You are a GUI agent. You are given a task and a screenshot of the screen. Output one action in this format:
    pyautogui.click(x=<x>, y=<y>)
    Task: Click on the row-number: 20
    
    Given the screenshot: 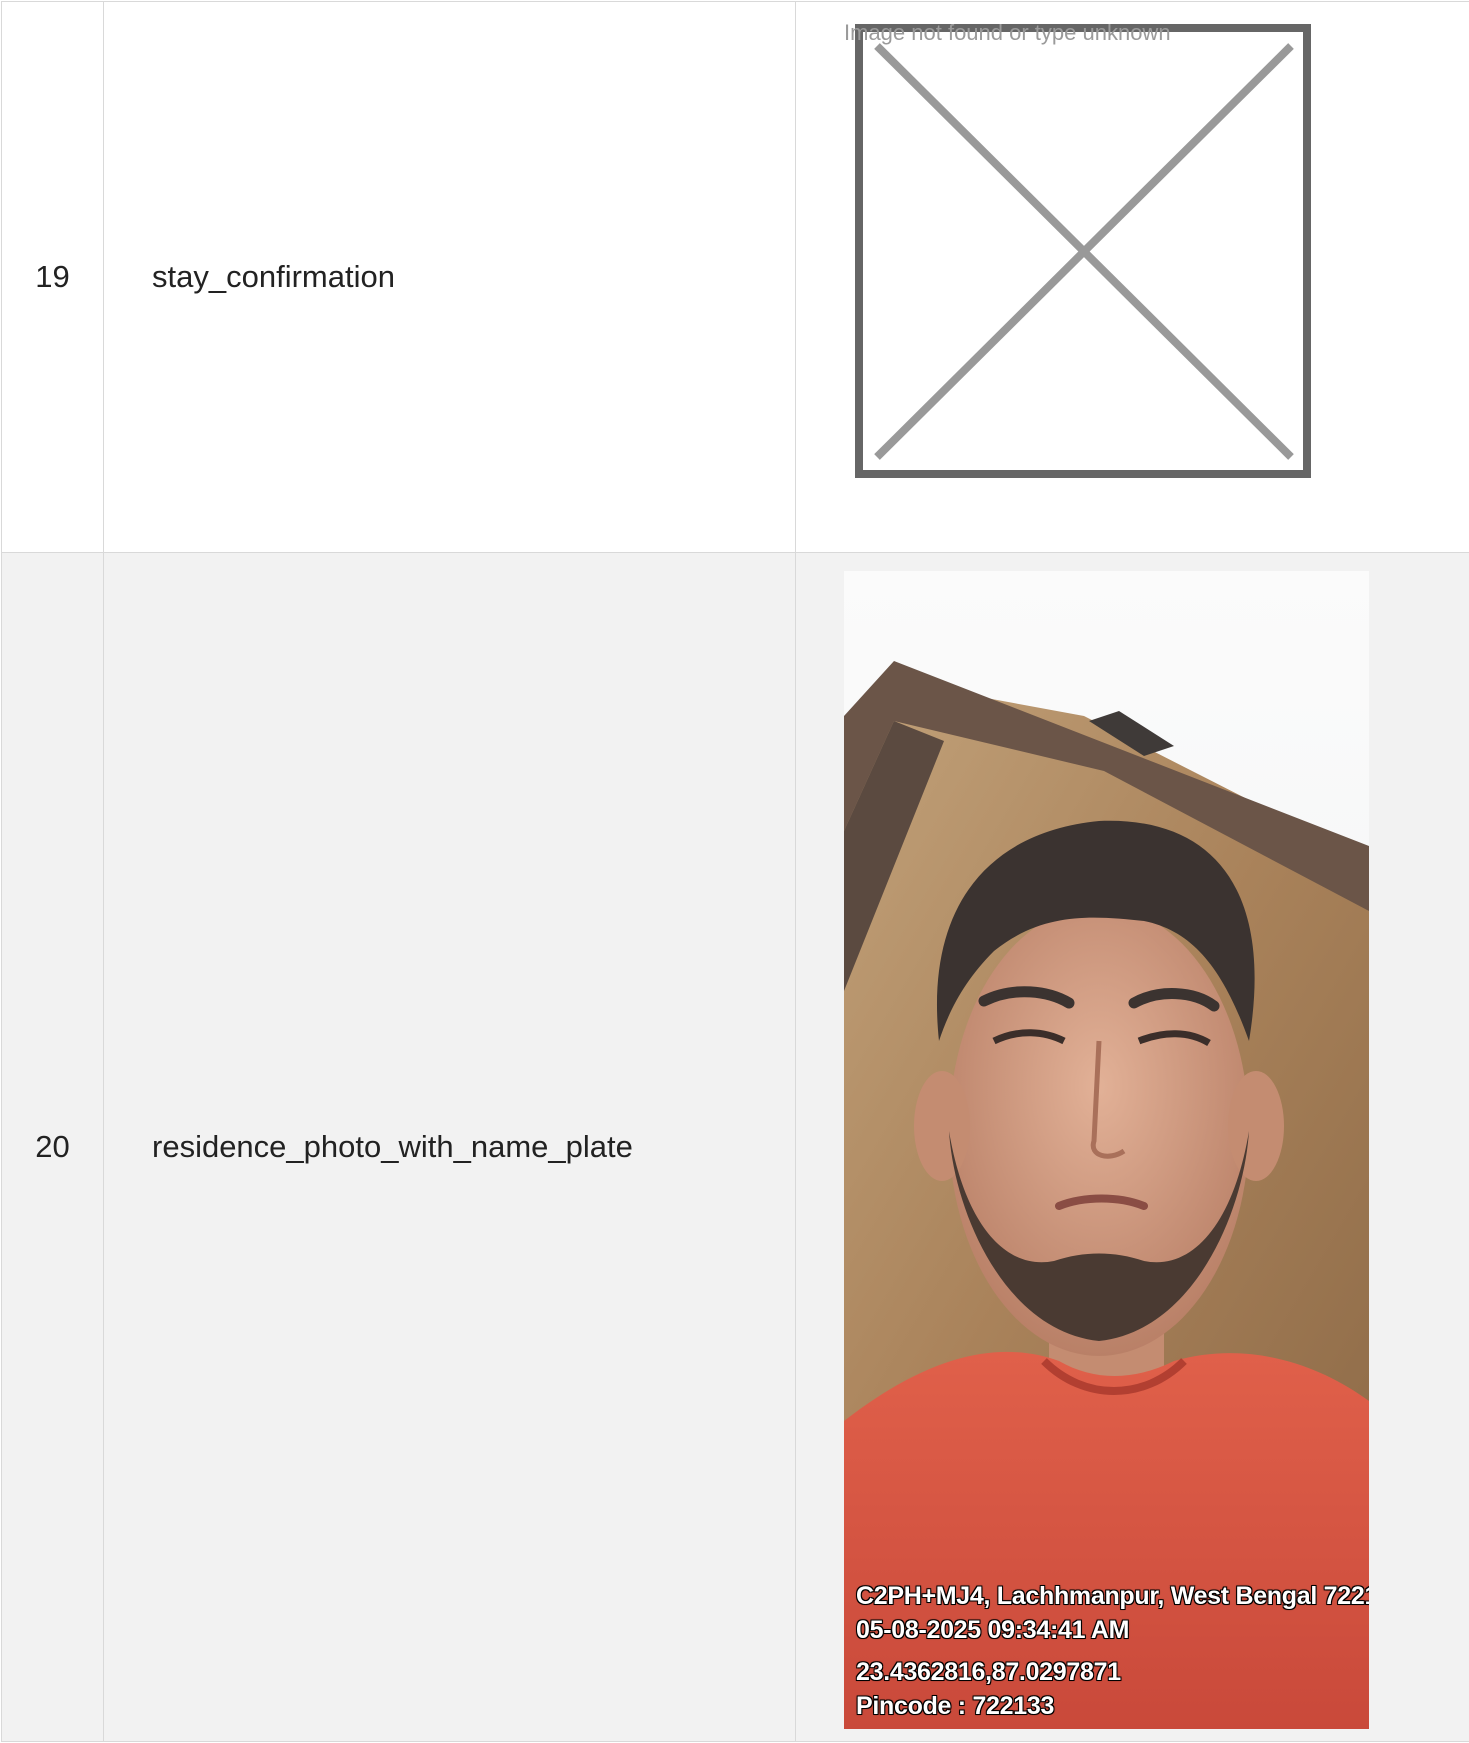 What is the action you would take?
    pyautogui.click(x=52, y=1147)
    